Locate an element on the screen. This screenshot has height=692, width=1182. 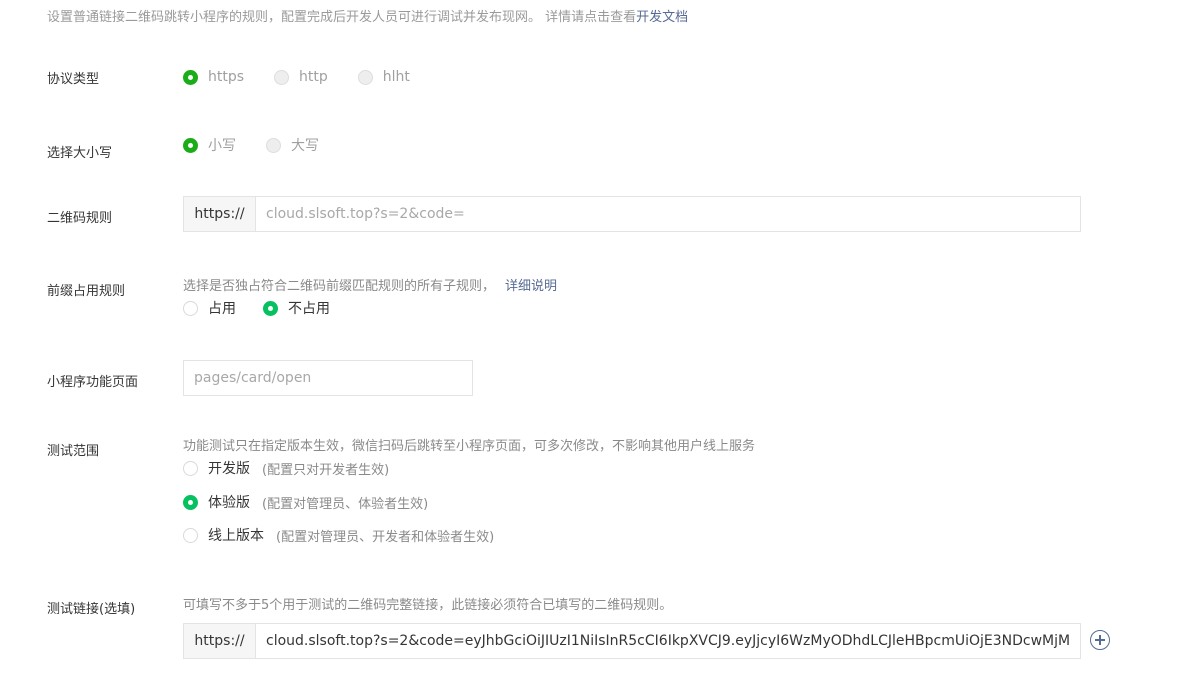
prefix-rule-hint-text: 选择是否独占符合二维码前缀匹配规则的所有子规则， is located at coordinates (339, 286).